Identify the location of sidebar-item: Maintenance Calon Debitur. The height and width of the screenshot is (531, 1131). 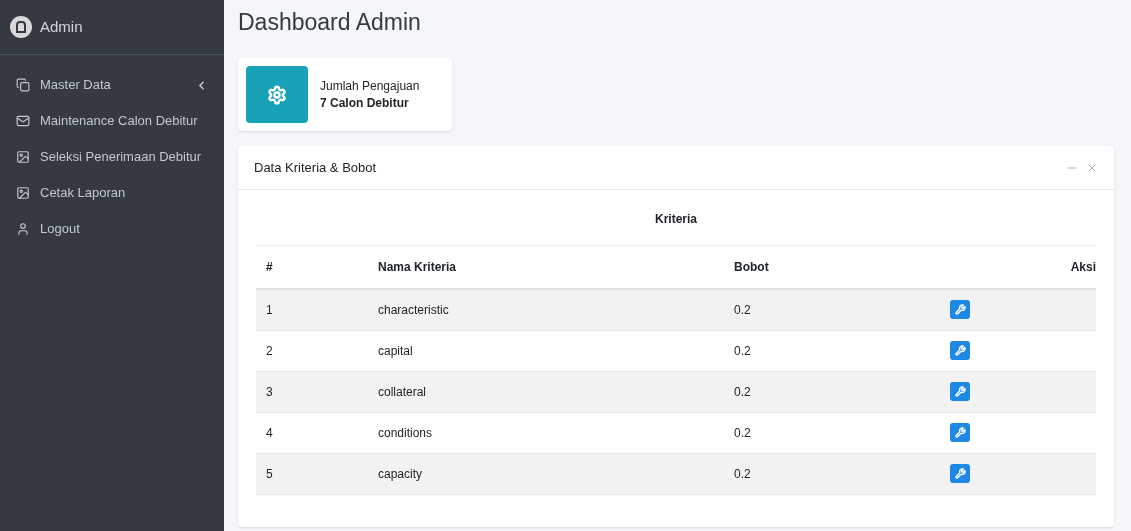
(112, 121).